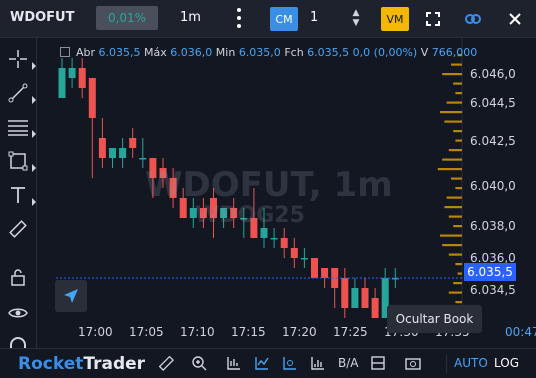  What do you see at coordinates (20, 59) in the screenshot?
I see `crosshair-icon` at bounding box center [20, 59].